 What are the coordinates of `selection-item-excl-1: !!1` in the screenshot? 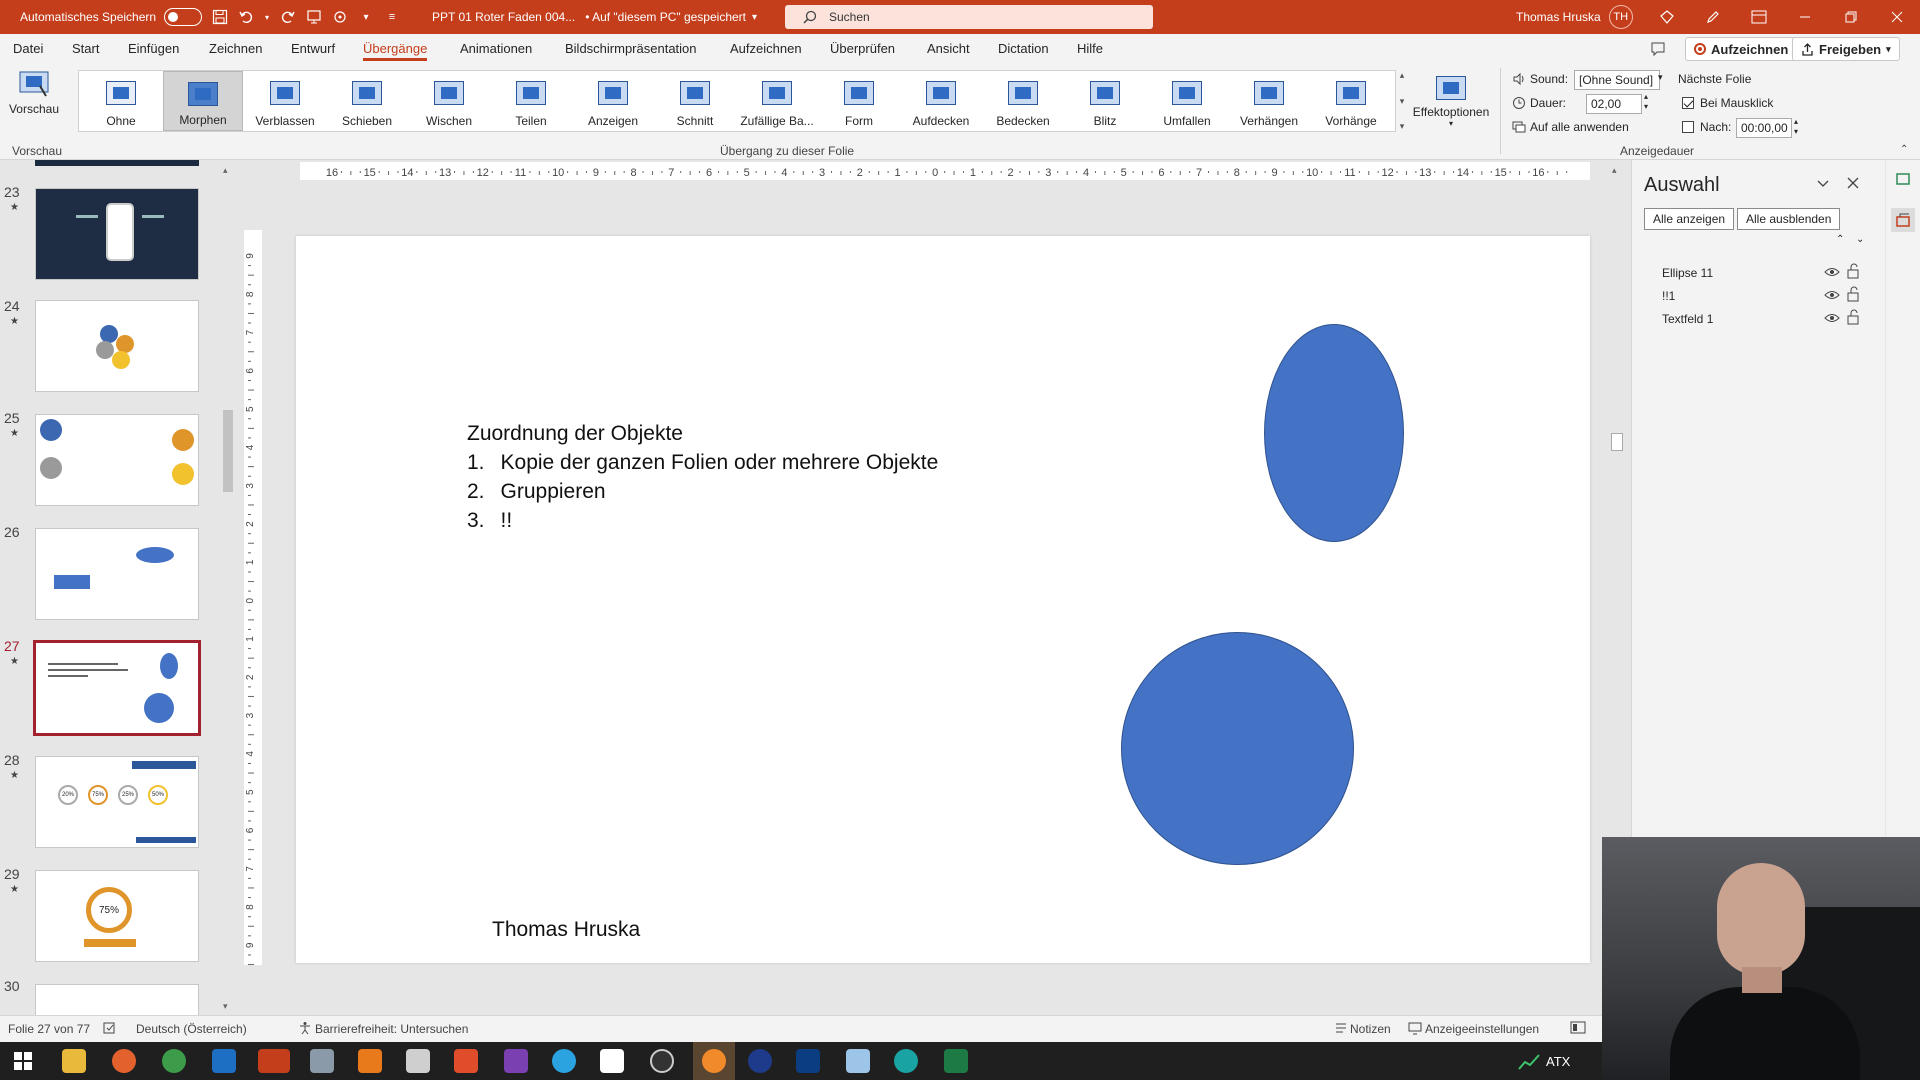 It's located at (1668, 296).